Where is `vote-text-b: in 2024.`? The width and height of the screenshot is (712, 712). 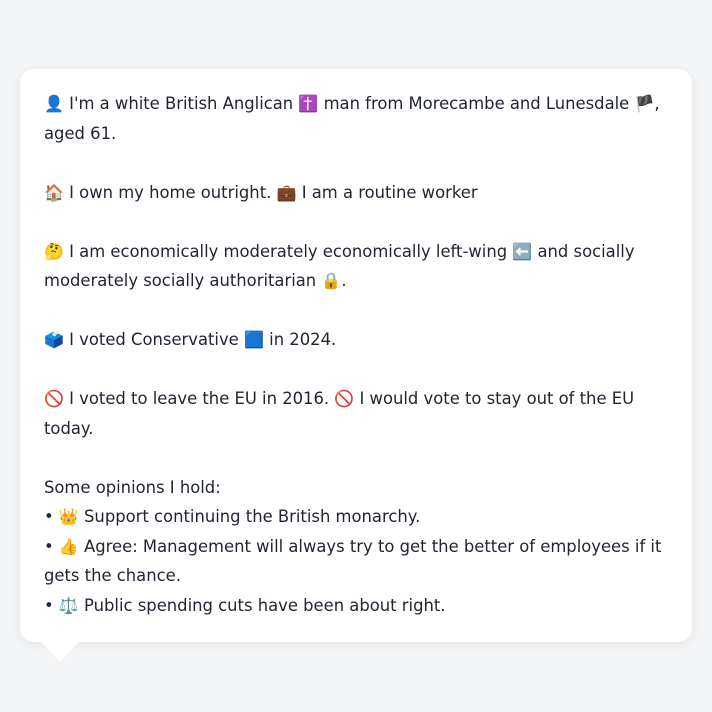
vote-text-b: in 2024. is located at coordinates (303, 339).